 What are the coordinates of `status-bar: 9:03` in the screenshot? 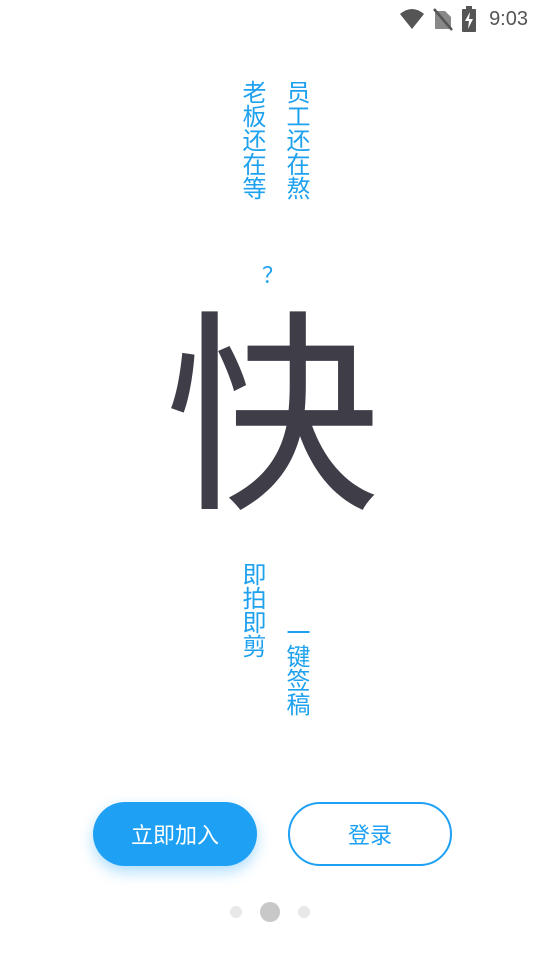 It's located at (270, 18).